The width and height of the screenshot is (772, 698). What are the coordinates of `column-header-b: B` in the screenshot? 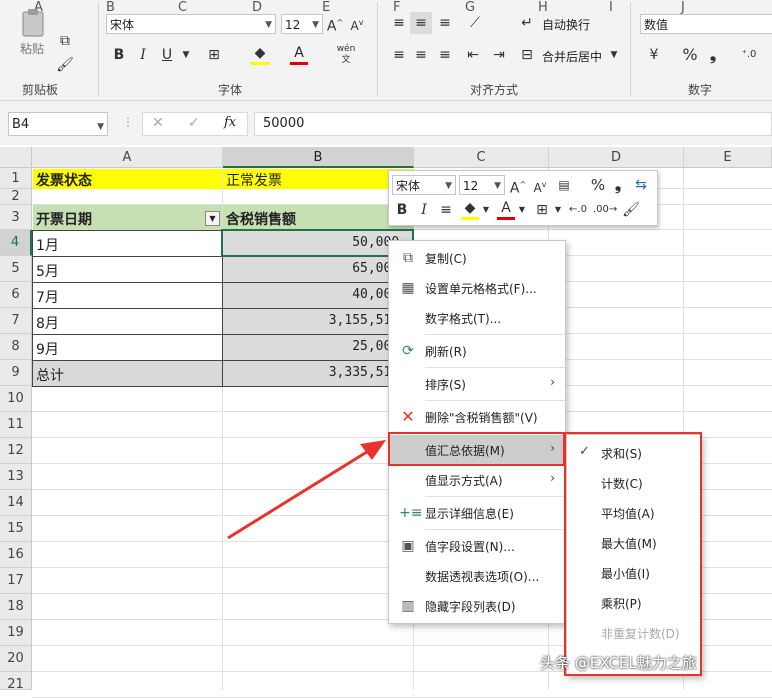 It's located at (318, 157).